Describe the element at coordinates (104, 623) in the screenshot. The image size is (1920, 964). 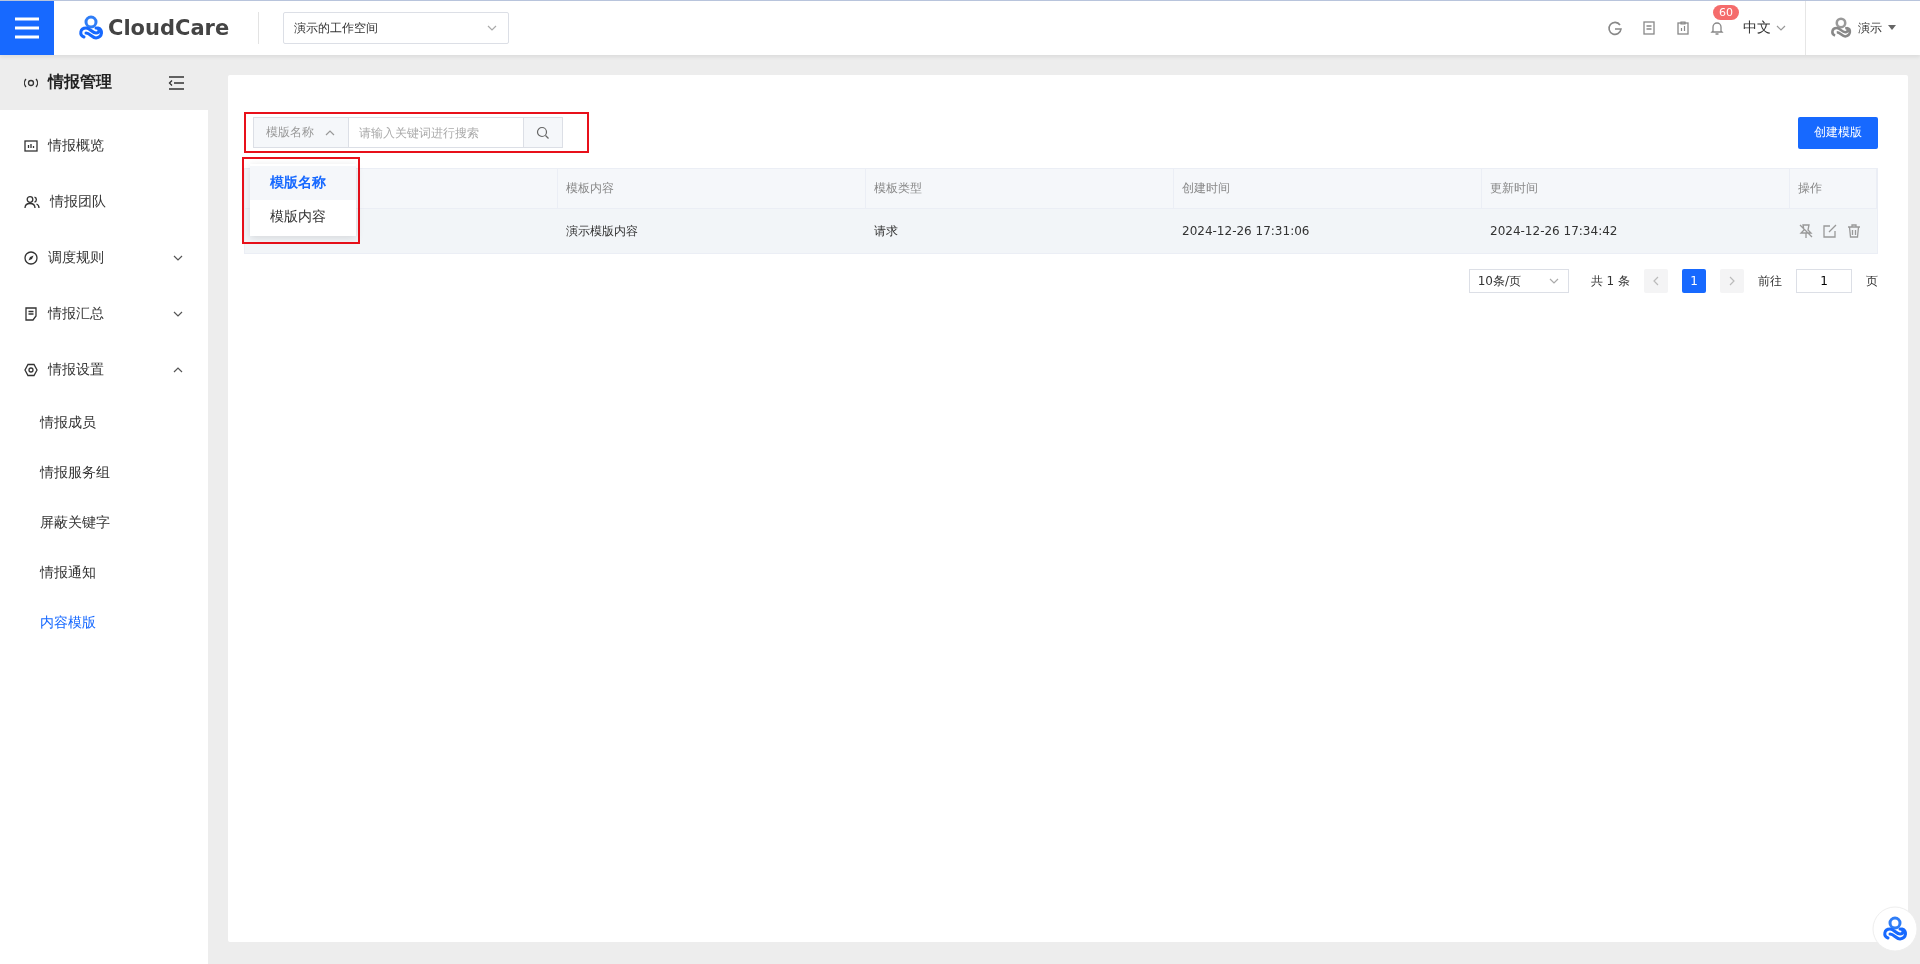
I see `submenu-item: 内容模版` at that location.